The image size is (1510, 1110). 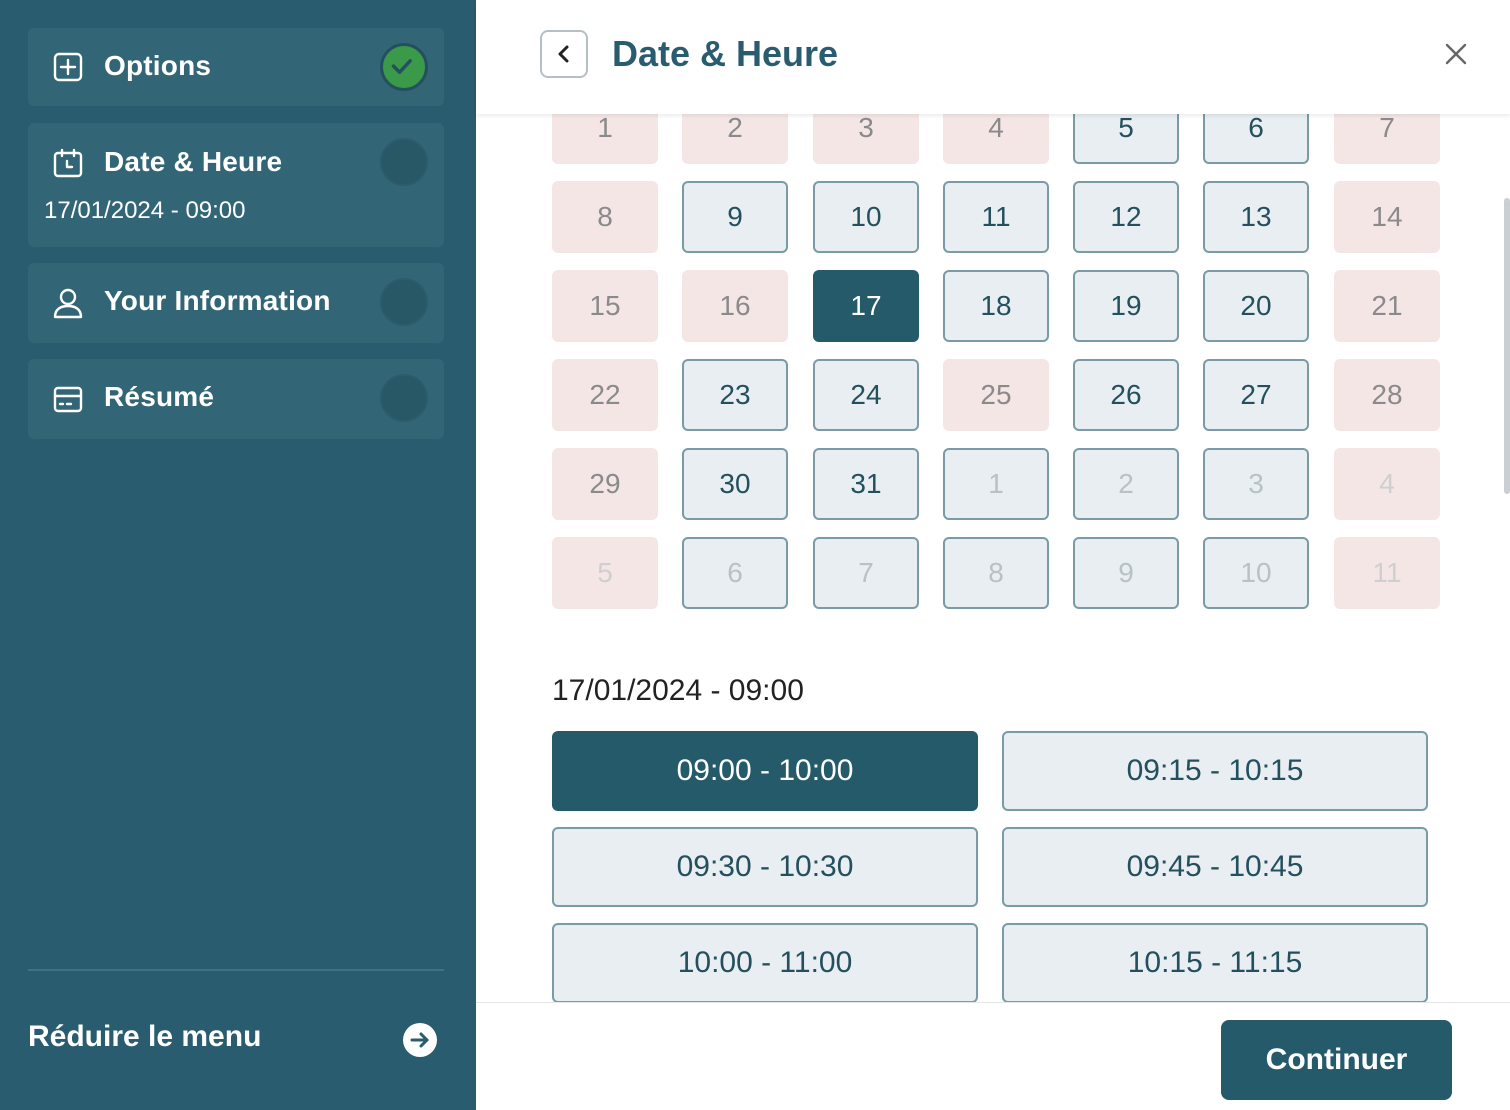 What do you see at coordinates (1256, 306) in the screenshot?
I see `calendar-day: 20` at bounding box center [1256, 306].